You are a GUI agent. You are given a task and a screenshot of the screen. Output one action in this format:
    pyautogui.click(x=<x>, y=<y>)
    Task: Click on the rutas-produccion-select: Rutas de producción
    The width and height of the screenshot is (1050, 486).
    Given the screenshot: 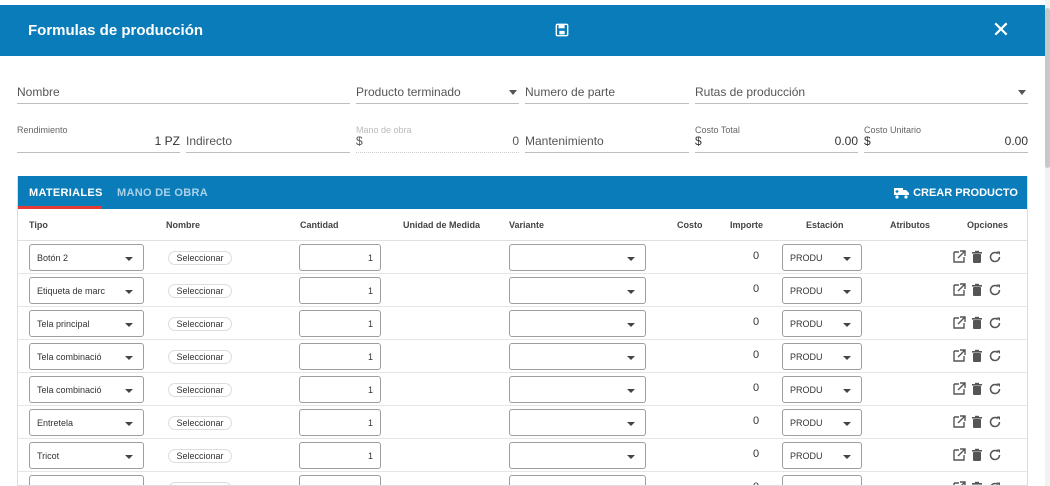 What is the action you would take?
    pyautogui.click(x=861, y=92)
    